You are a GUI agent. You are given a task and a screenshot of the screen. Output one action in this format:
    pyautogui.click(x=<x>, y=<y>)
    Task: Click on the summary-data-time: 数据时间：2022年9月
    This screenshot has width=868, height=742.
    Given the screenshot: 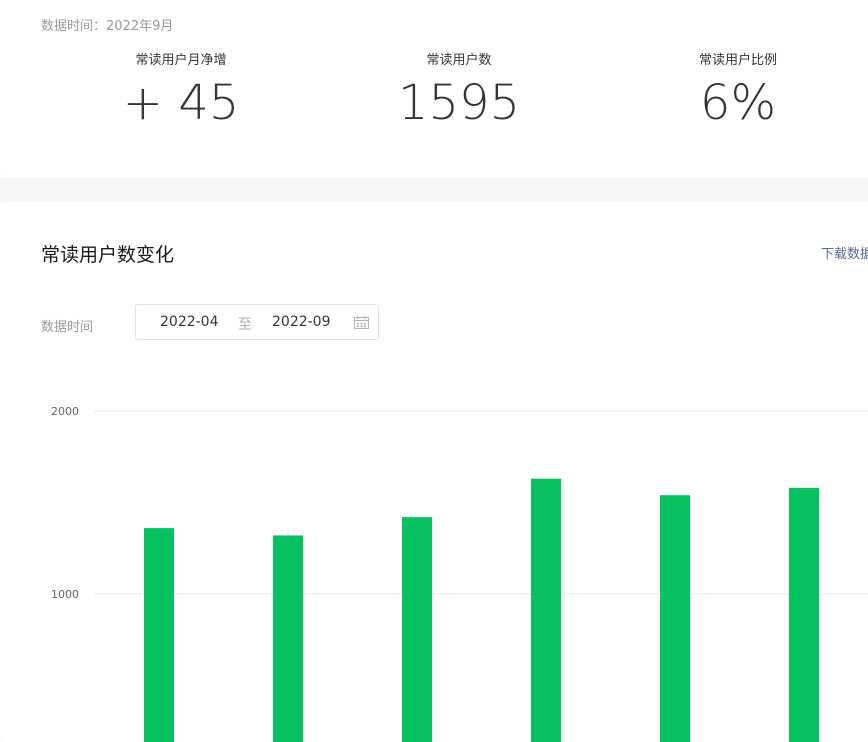 What is the action you would take?
    pyautogui.click(x=107, y=26)
    